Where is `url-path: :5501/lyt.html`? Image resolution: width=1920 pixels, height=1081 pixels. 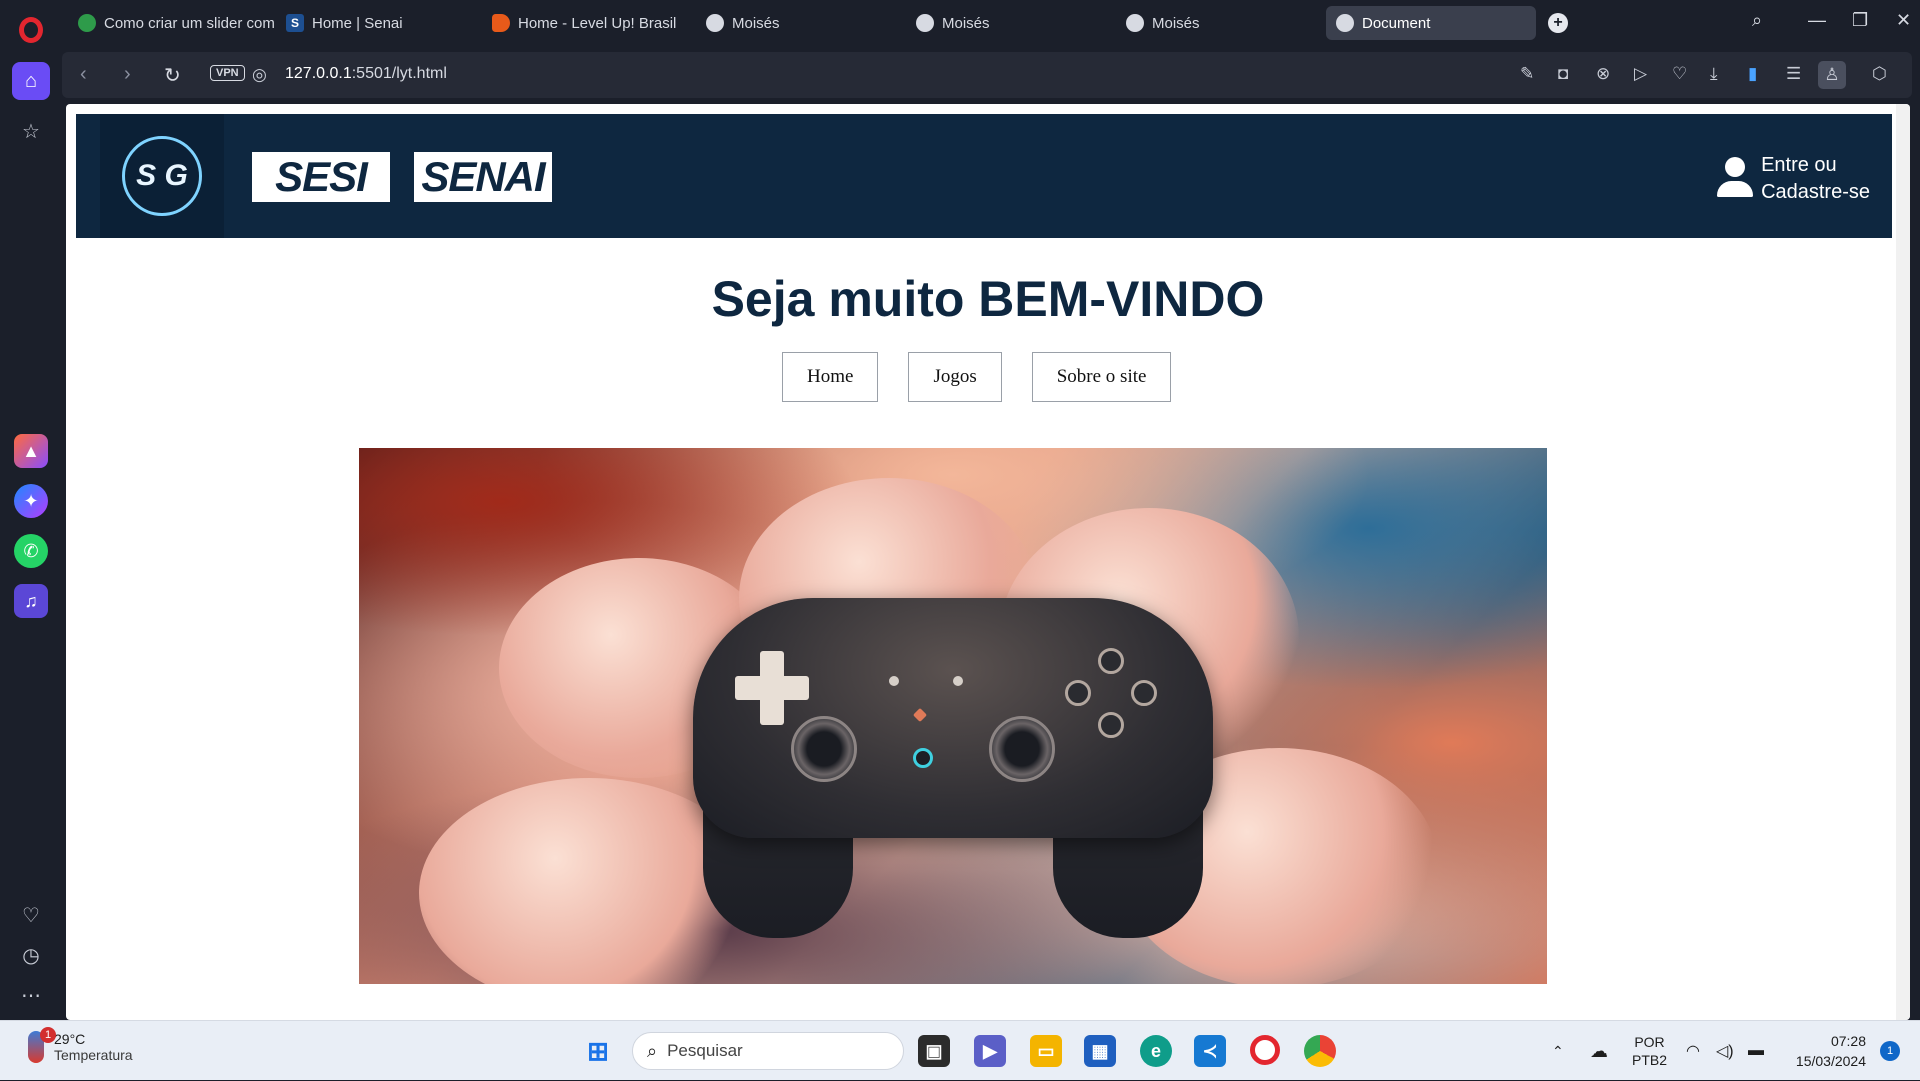
url-path: :5501/lyt.html is located at coordinates (399, 73).